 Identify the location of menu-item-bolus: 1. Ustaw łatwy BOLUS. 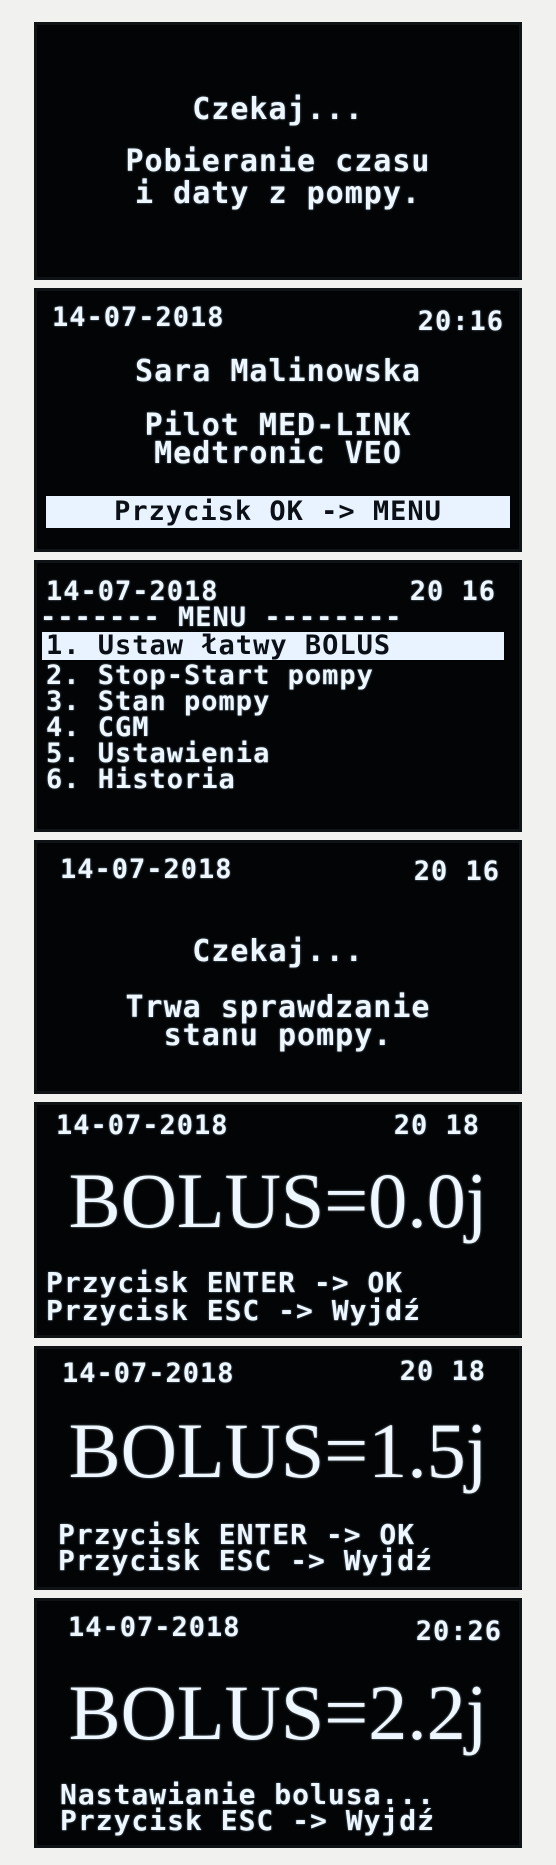
(273, 646).